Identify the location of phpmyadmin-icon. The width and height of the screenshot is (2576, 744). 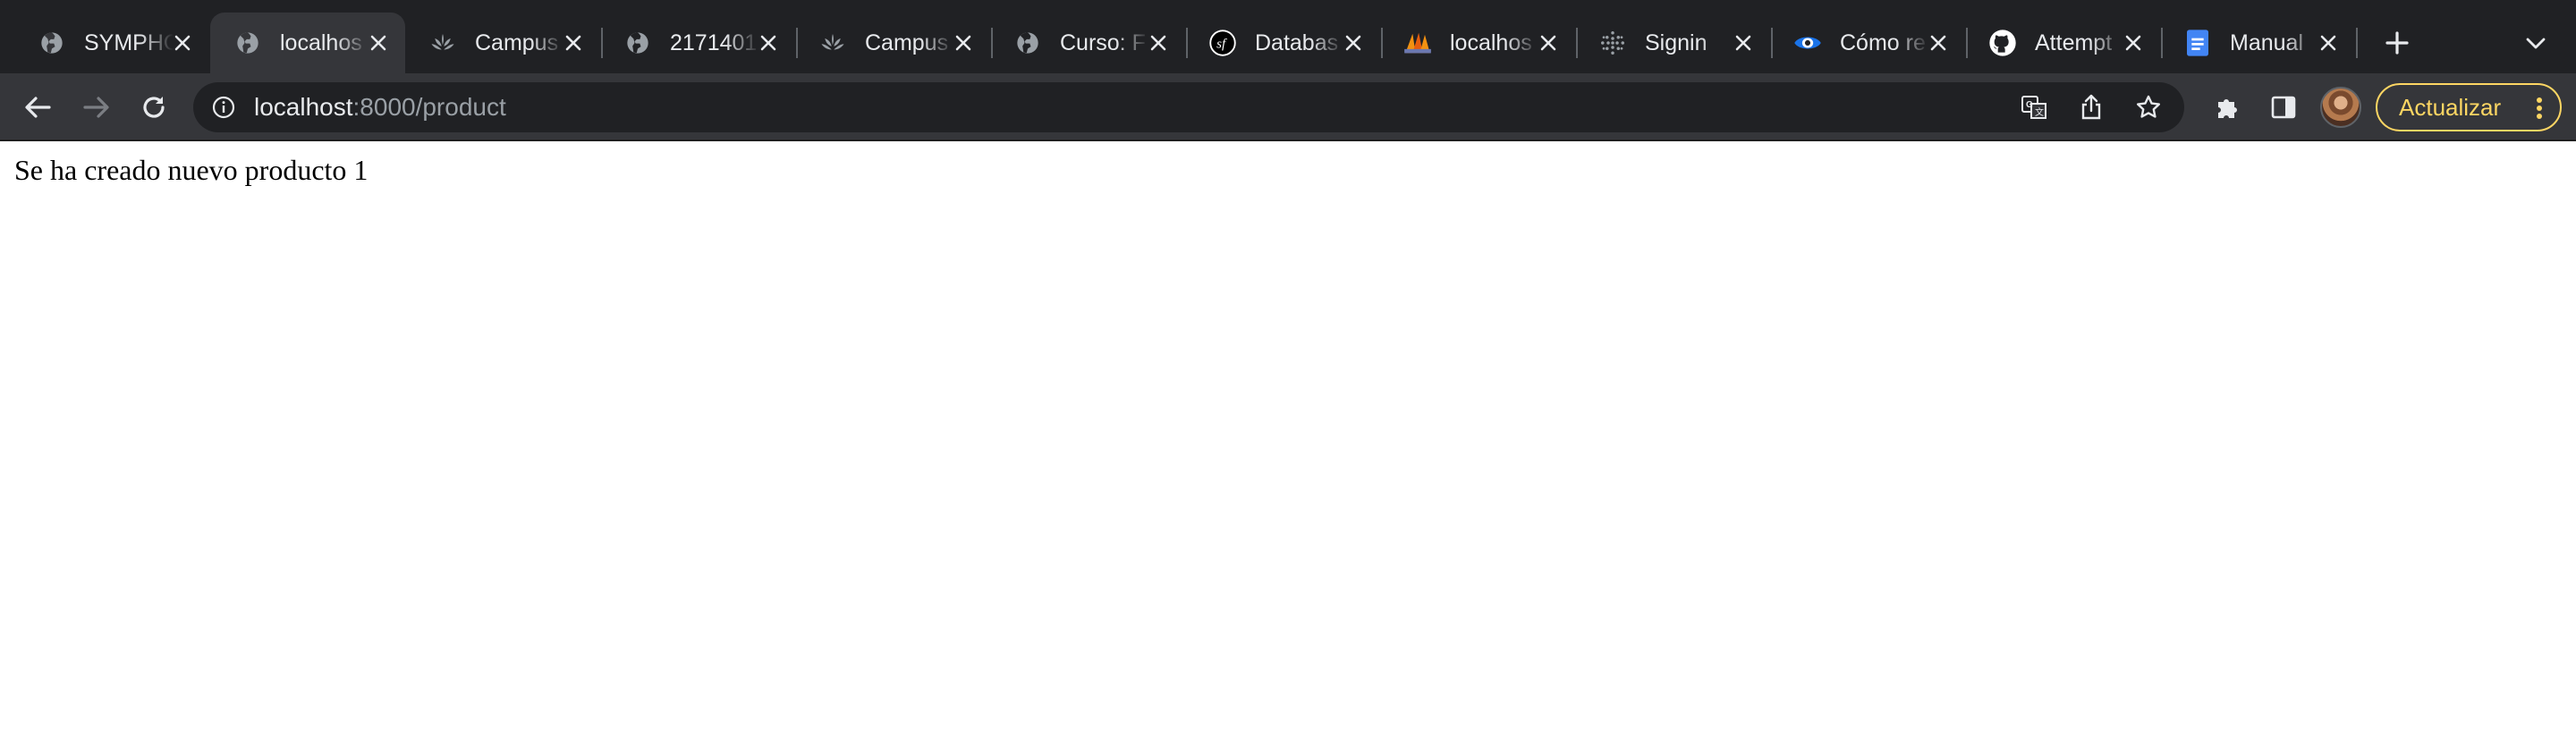
(1417, 43).